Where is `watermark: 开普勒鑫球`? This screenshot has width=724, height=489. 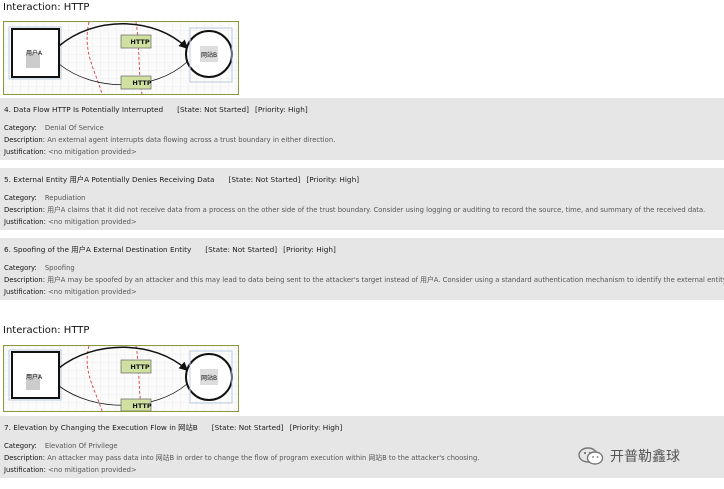 watermark: 开普勒鑫球 is located at coordinates (629, 456).